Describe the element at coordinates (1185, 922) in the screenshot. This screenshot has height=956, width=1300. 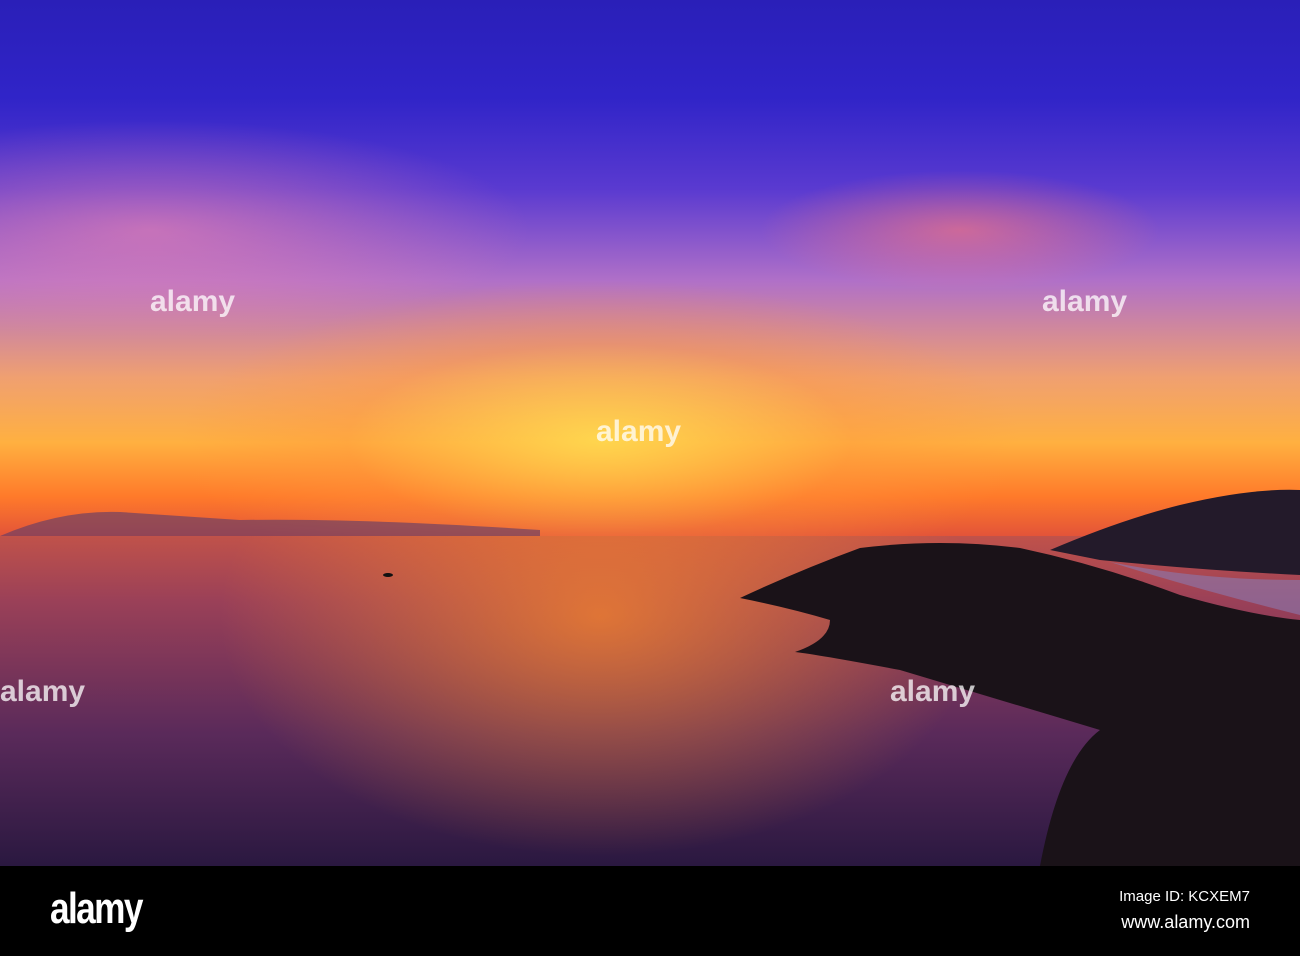
I see `website-link: www.alamy.com` at that location.